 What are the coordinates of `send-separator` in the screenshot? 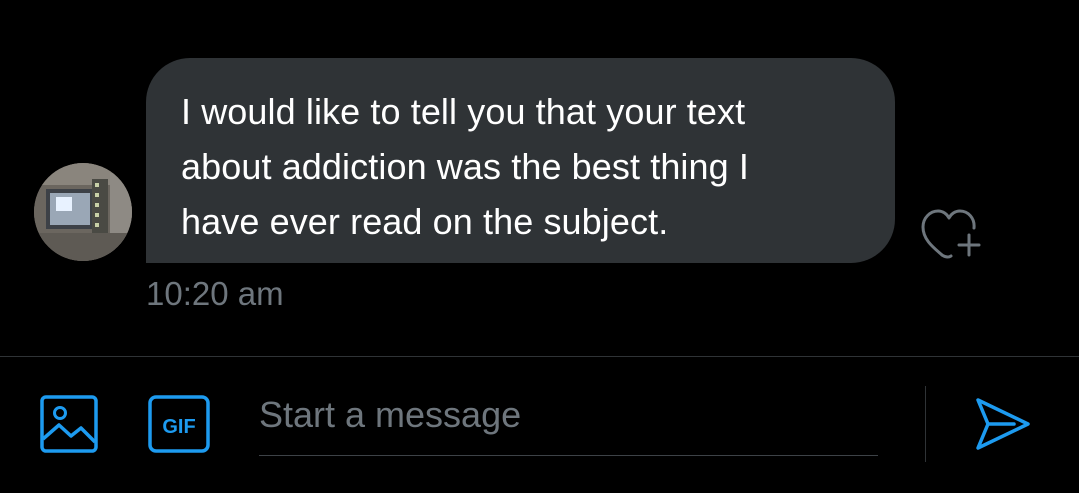 It's located at (925, 424).